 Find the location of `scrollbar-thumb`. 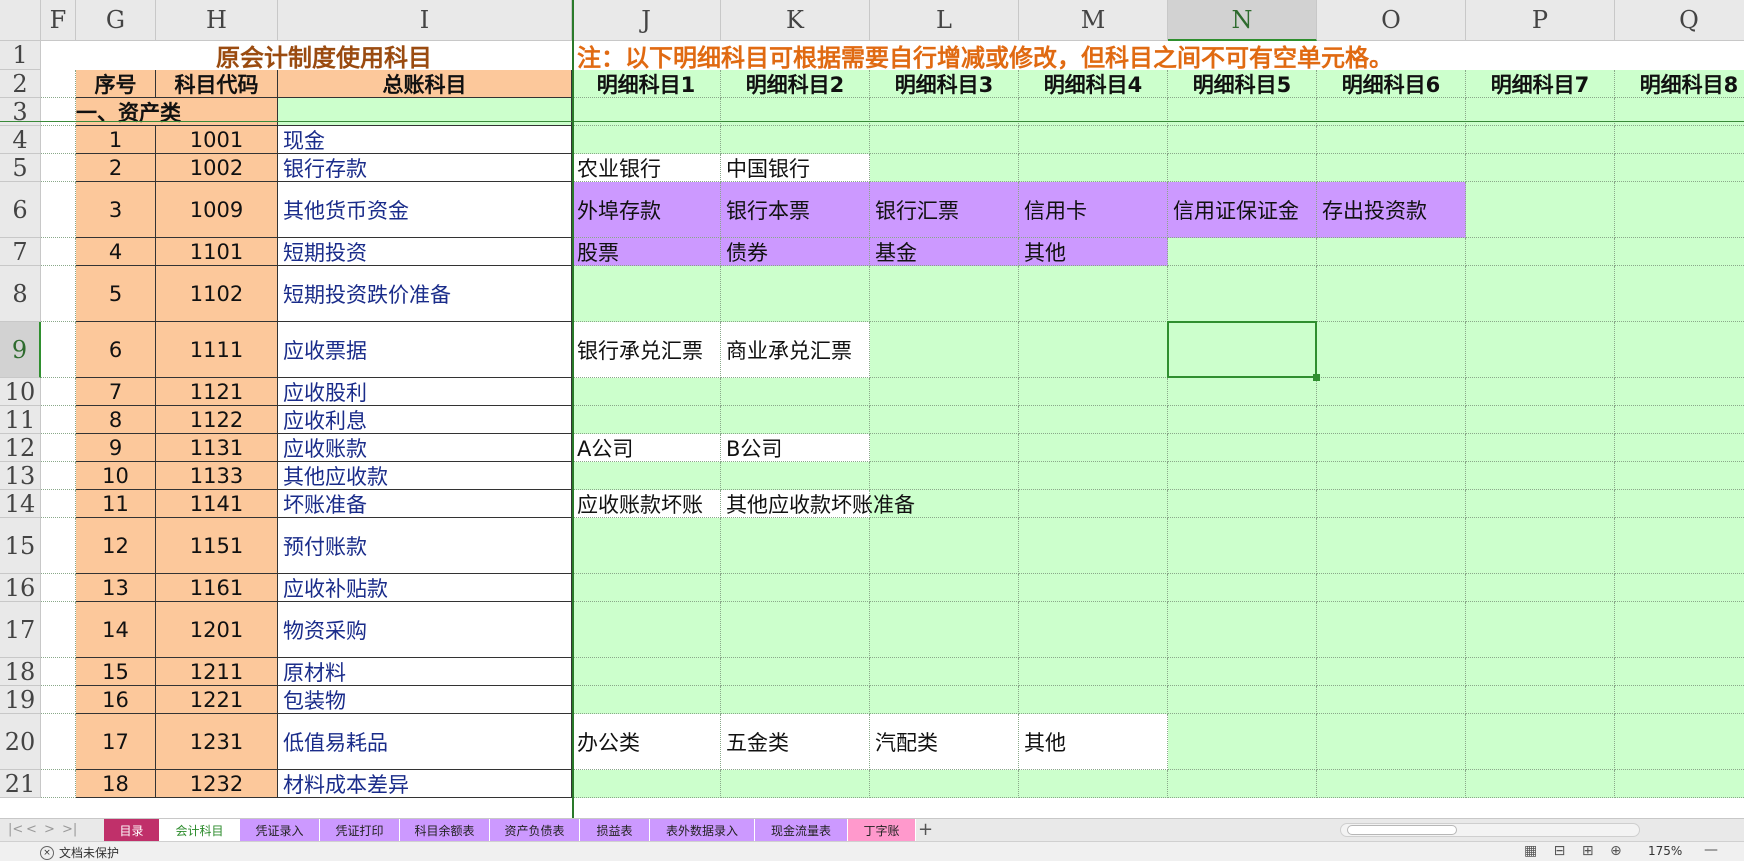

scrollbar-thumb is located at coordinates (1402, 830).